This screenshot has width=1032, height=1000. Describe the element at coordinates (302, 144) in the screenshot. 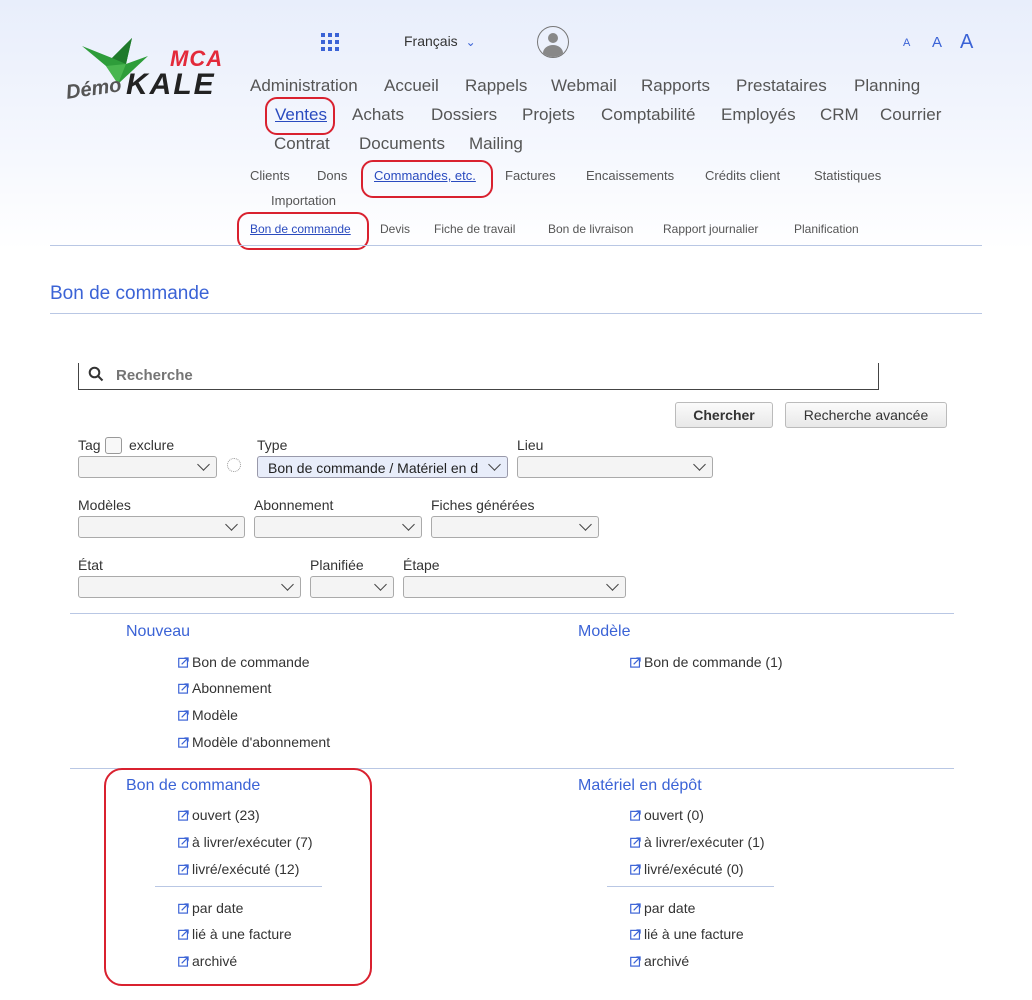

I see `nav-contrat: Contrat` at that location.